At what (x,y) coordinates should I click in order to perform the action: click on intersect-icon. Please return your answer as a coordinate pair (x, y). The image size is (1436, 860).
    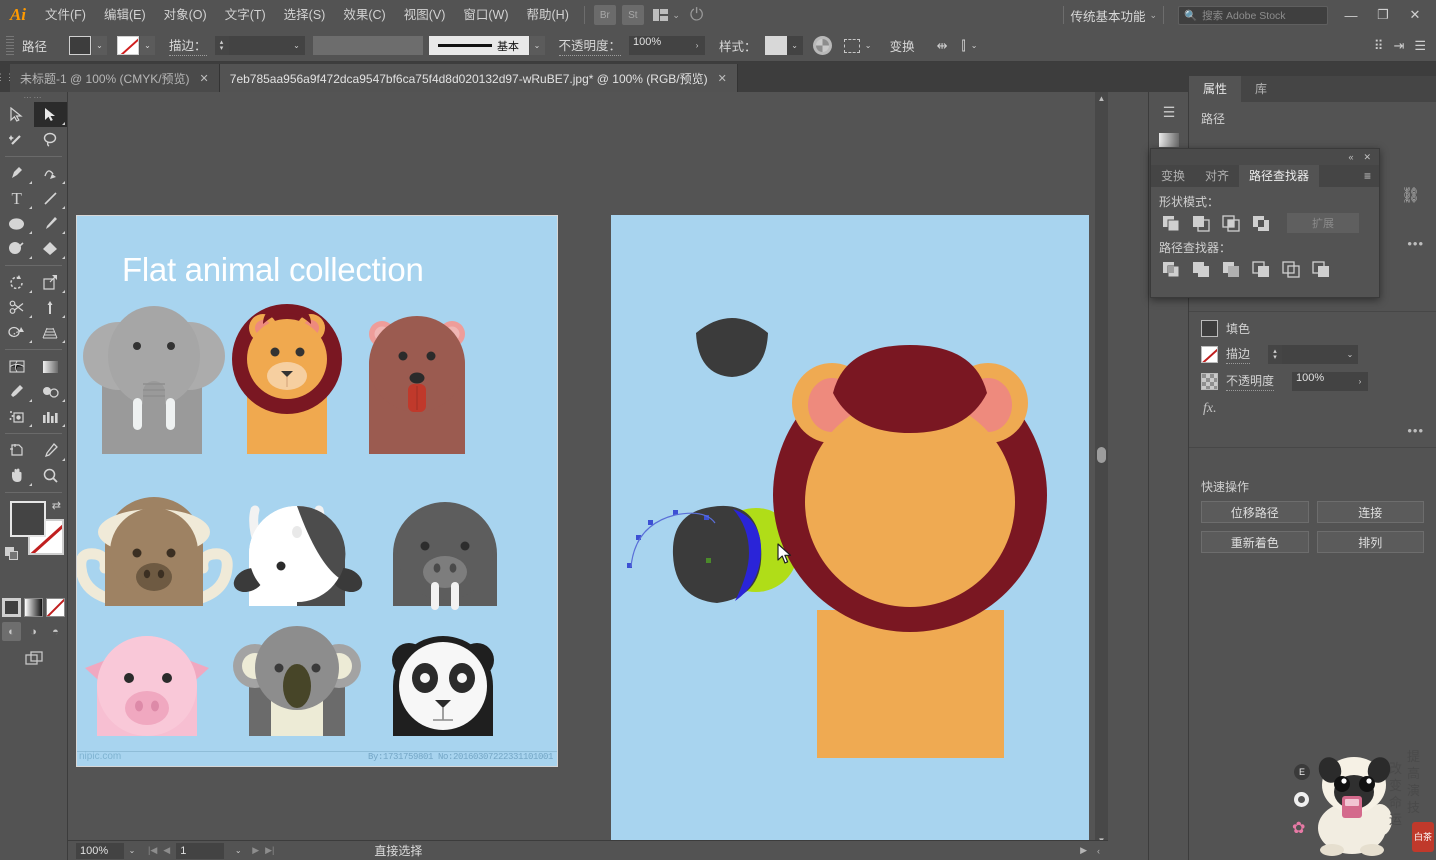
    Looking at the image, I should click on (1230, 223).